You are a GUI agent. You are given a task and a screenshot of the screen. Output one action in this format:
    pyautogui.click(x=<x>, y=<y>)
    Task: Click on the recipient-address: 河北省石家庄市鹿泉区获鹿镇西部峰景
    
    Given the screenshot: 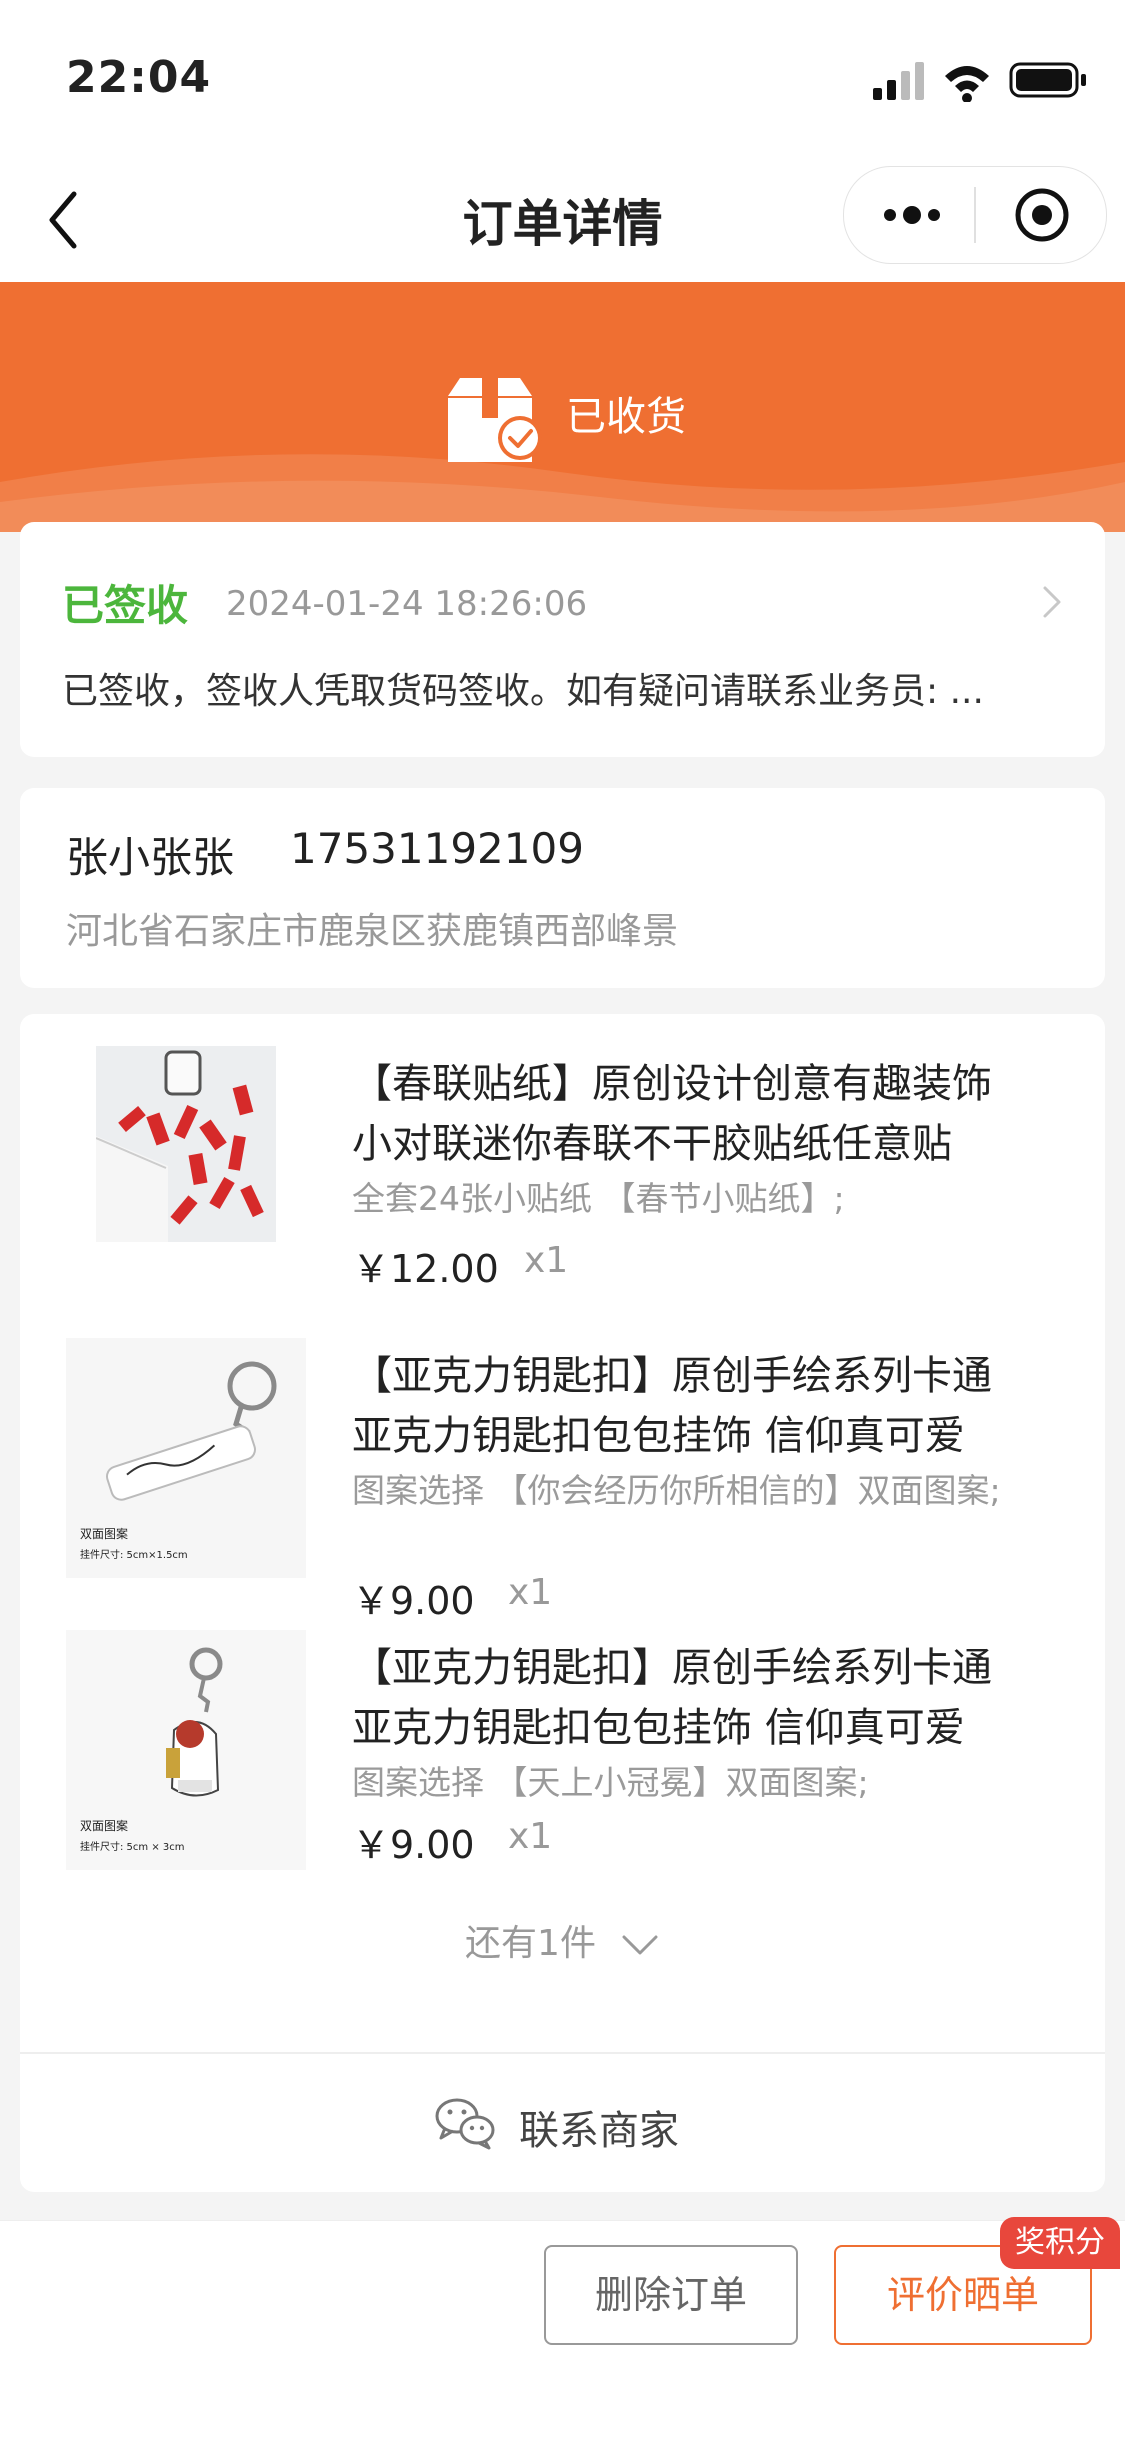 What is the action you would take?
    pyautogui.click(x=372, y=931)
    